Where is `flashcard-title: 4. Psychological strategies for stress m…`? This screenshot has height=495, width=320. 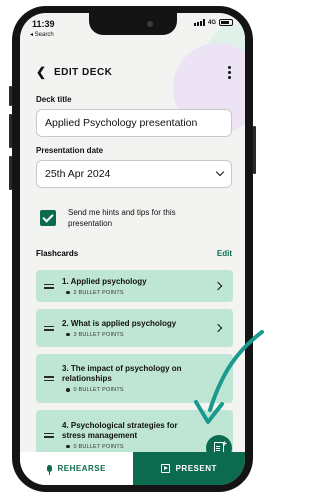 flashcard-title: 4. Psychological strategies for stress m… is located at coordinates (120, 430).